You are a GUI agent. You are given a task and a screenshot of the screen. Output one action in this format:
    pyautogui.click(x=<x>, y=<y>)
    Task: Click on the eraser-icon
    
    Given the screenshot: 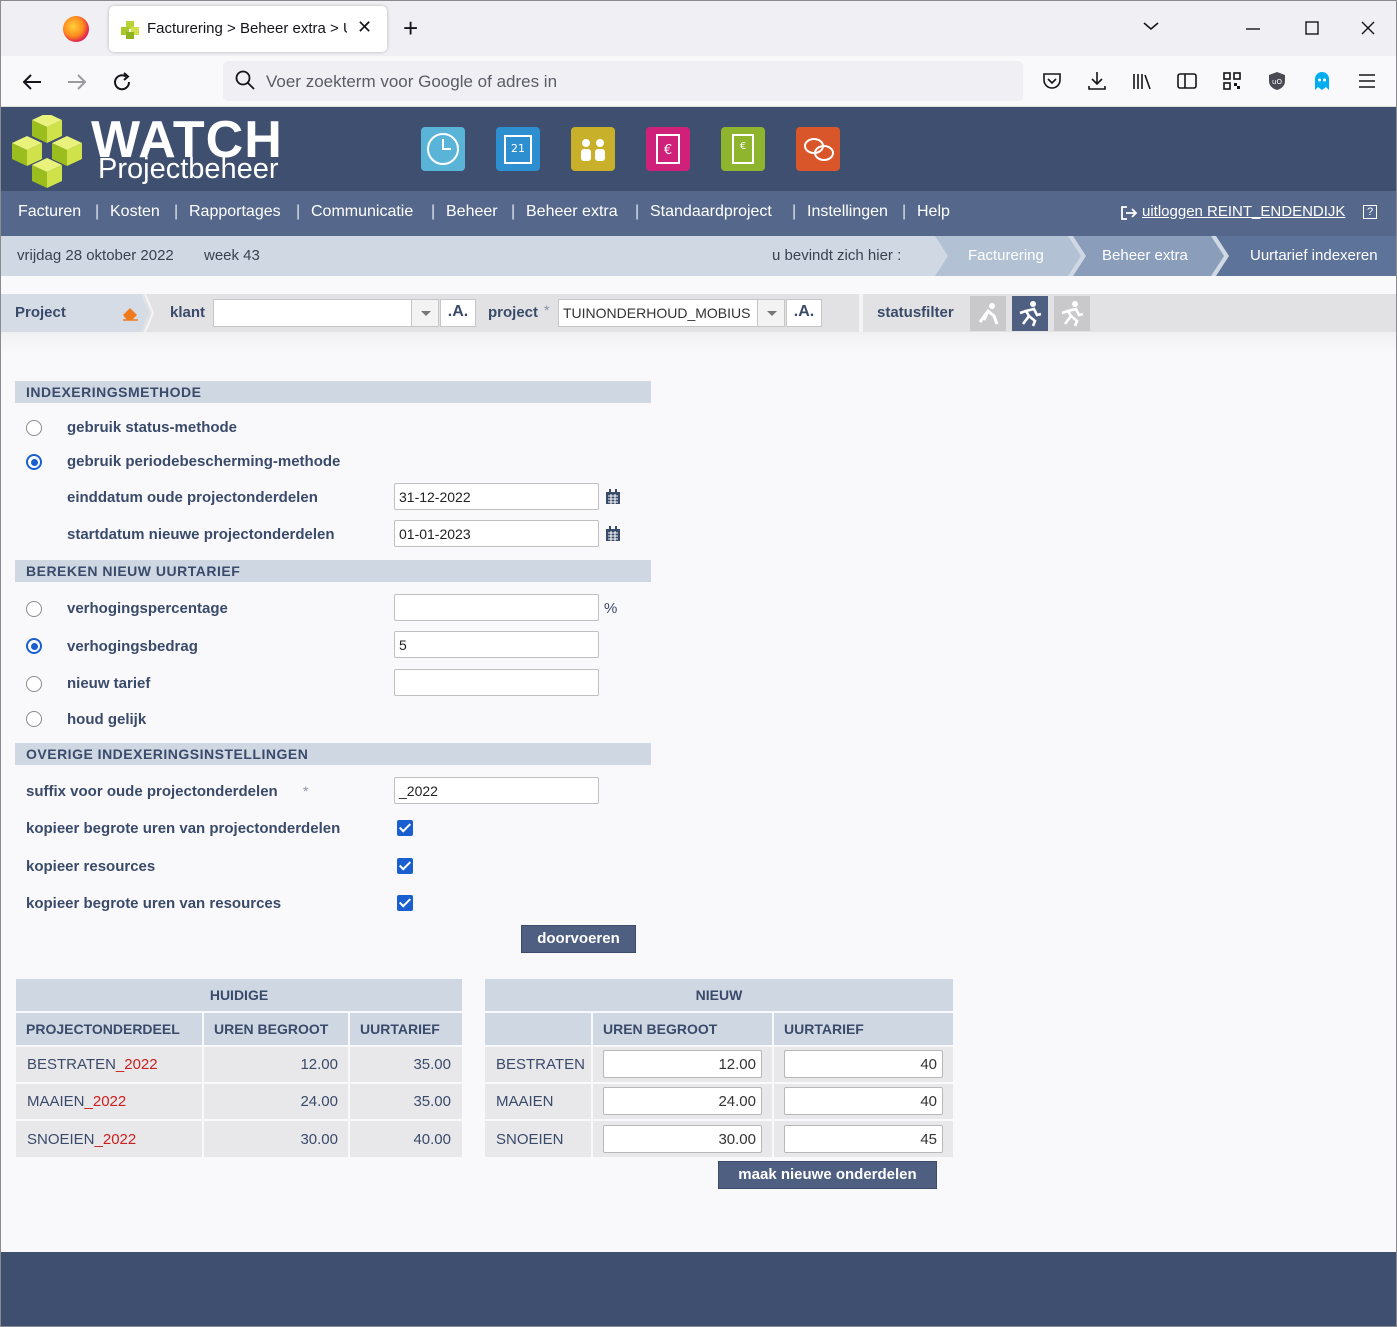 What is the action you would take?
    pyautogui.click(x=130, y=313)
    